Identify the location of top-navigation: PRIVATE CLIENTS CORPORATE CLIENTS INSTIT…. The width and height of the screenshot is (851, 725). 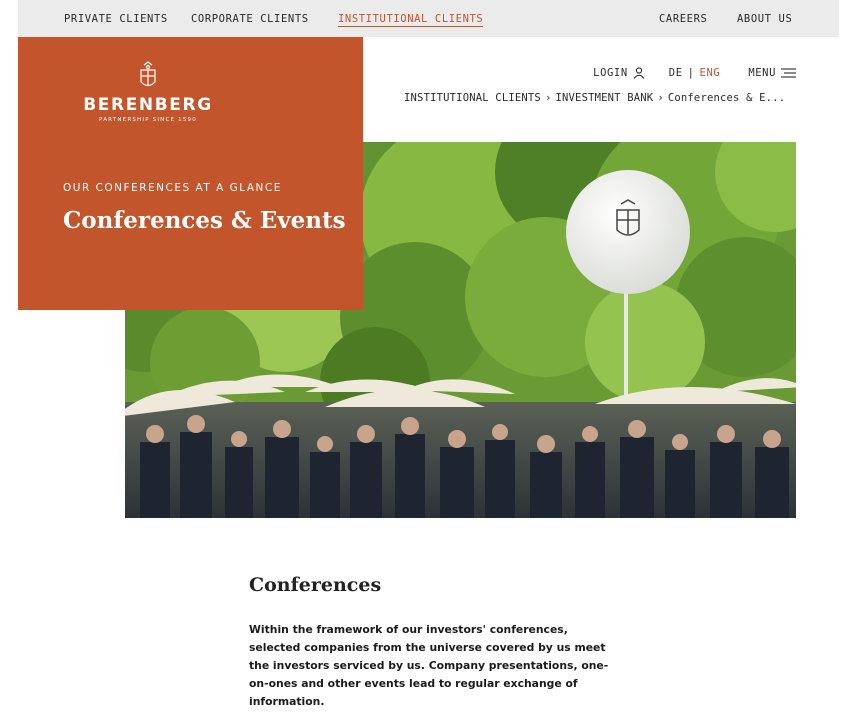
(428, 18).